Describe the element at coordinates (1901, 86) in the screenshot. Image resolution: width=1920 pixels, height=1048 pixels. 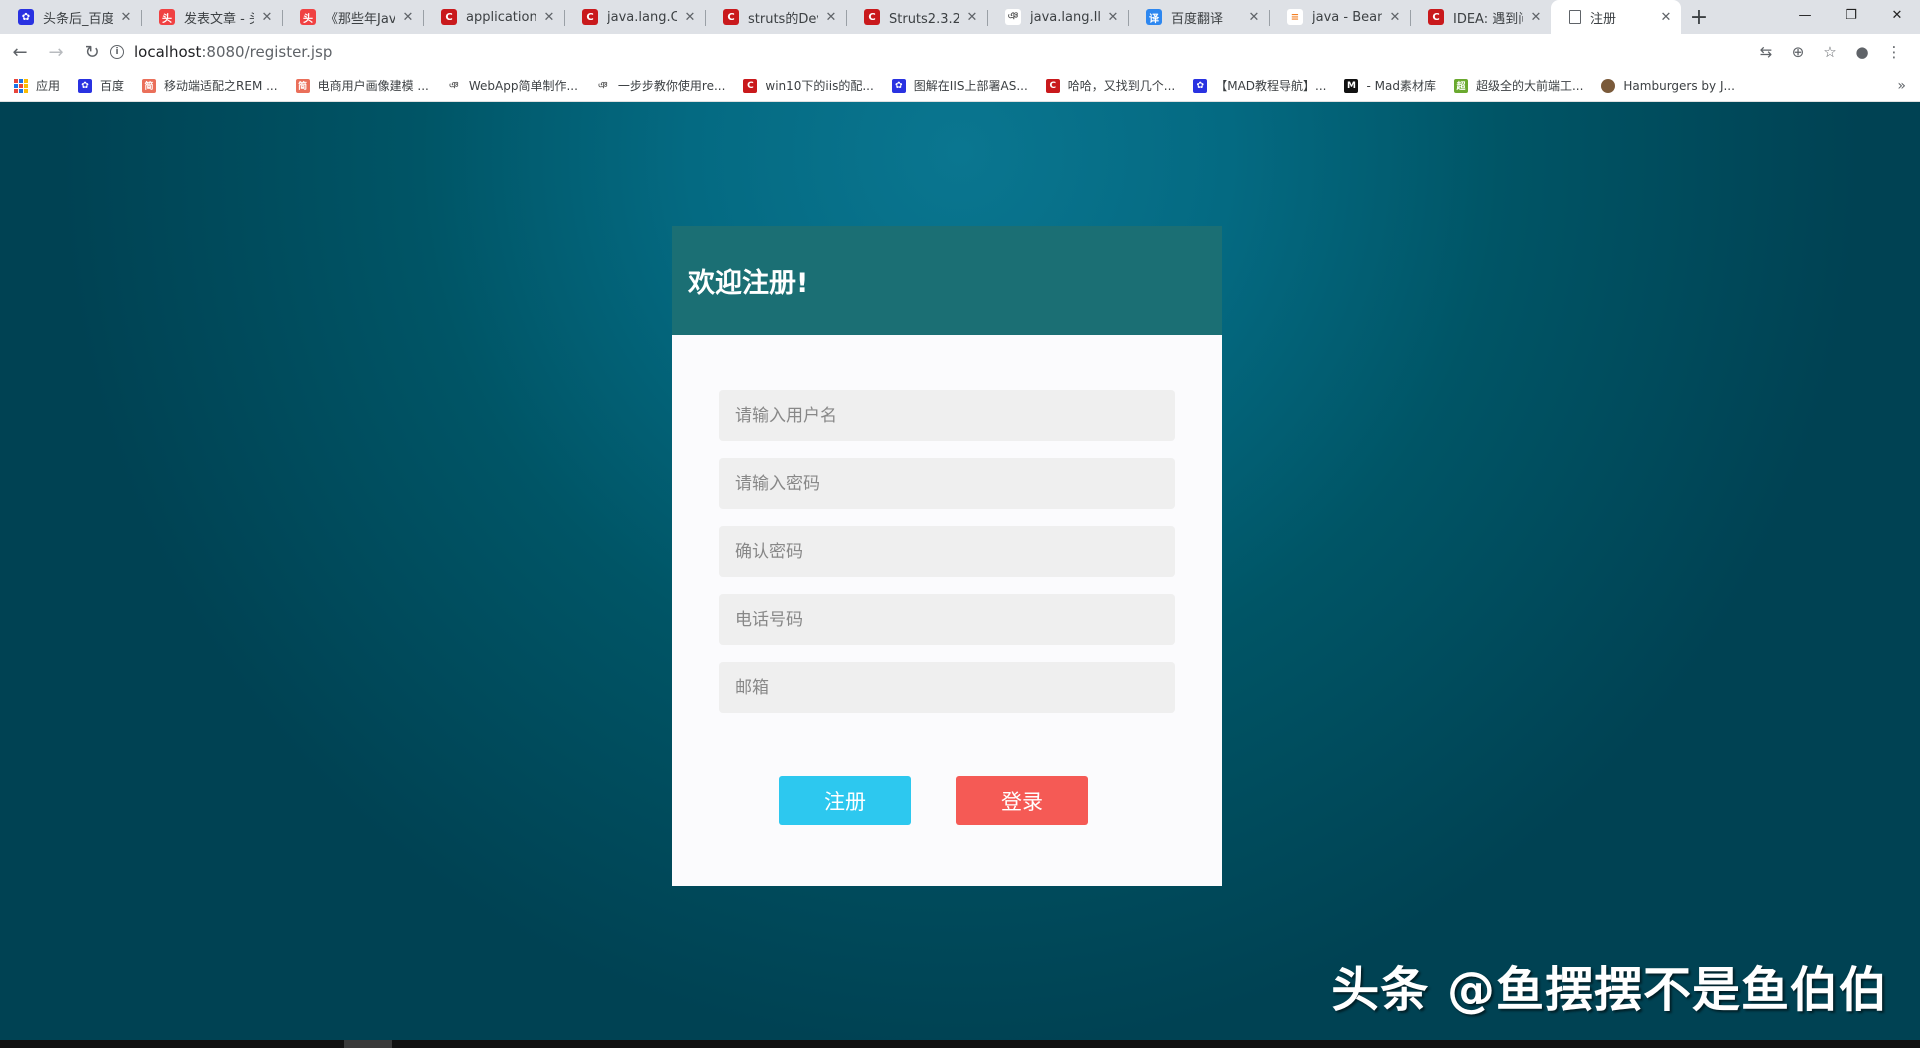
I see `chevron-double-right-icon: »` at that location.